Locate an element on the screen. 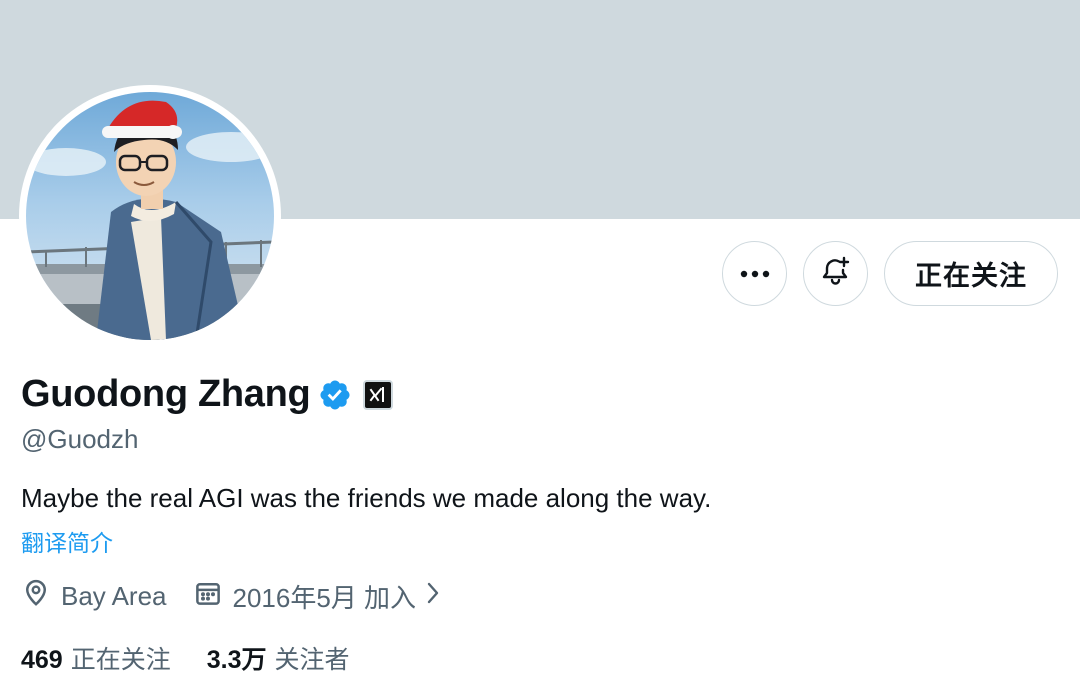 The image size is (1080, 686). following-button-label: 正在关注 is located at coordinates (971, 276).